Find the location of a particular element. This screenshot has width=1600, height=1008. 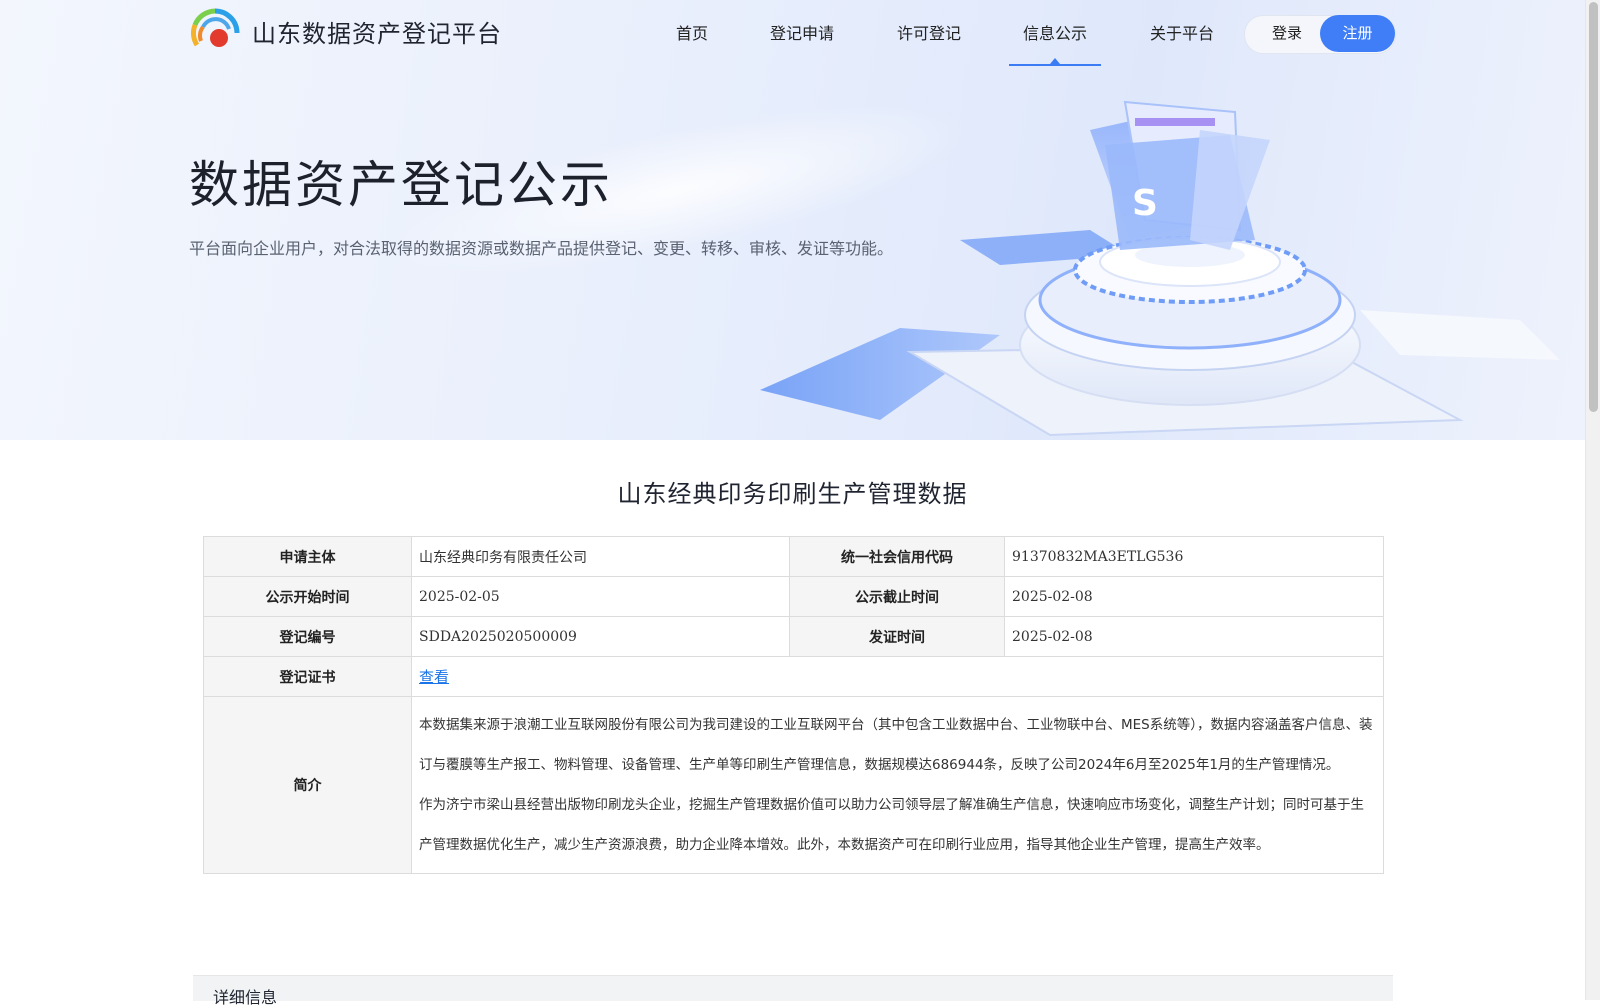

detail-section-header: 详细信息 is located at coordinates (793, 991).